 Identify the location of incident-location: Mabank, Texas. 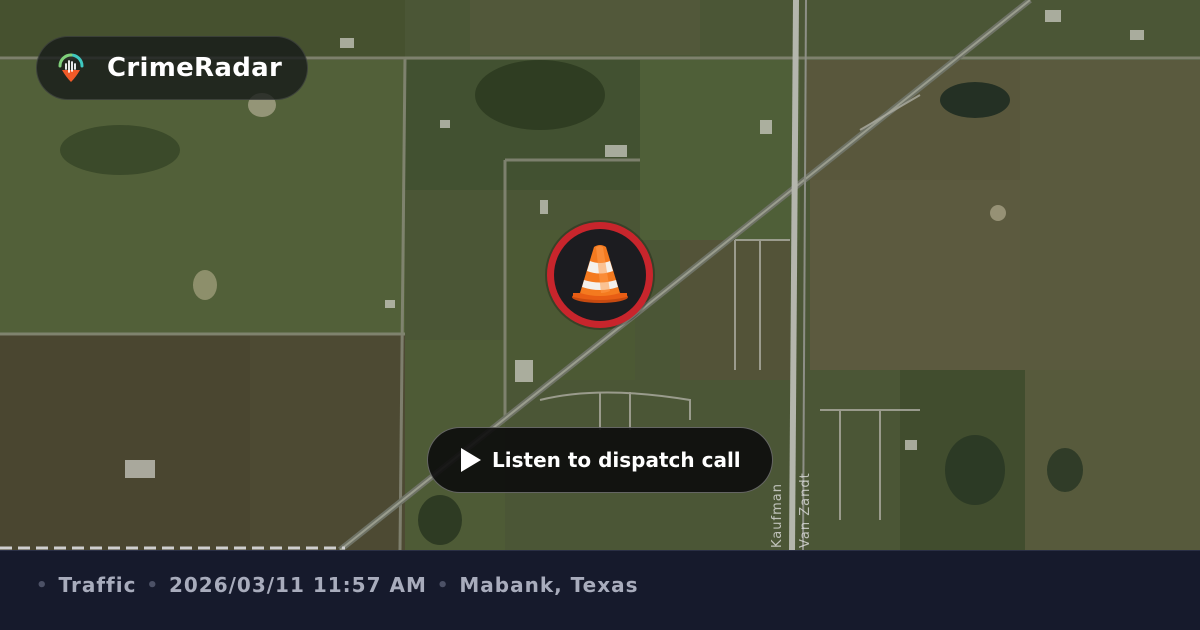
(549, 585).